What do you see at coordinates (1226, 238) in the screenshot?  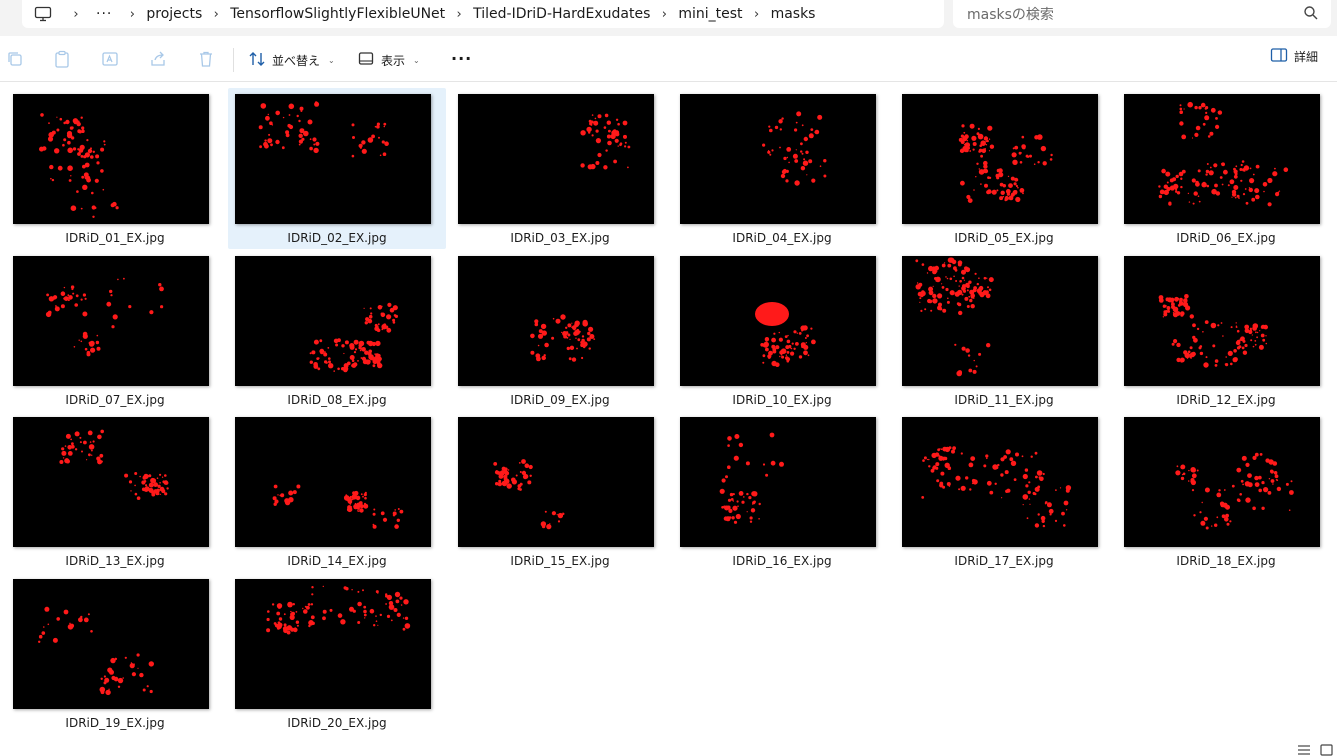 I see `file-name: IDRiD_06_EX.jpg` at bounding box center [1226, 238].